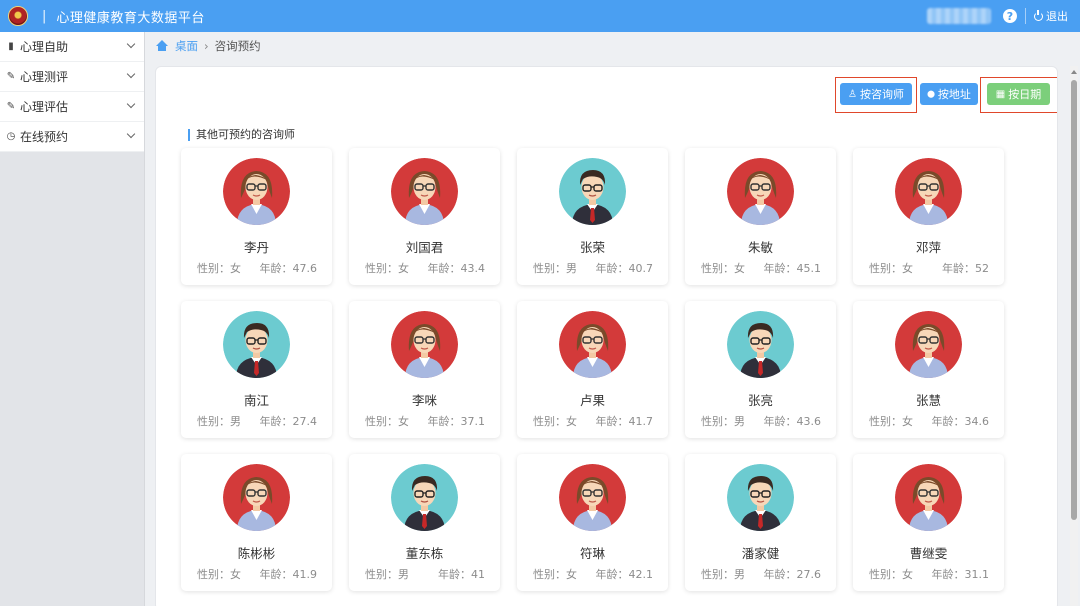 This screenshot has width=1080, height=606. Describe the element at coordinates (72, 47) in the screenshot. I see `sidebar-item-self-help: ▮ 心理自助` at that location.